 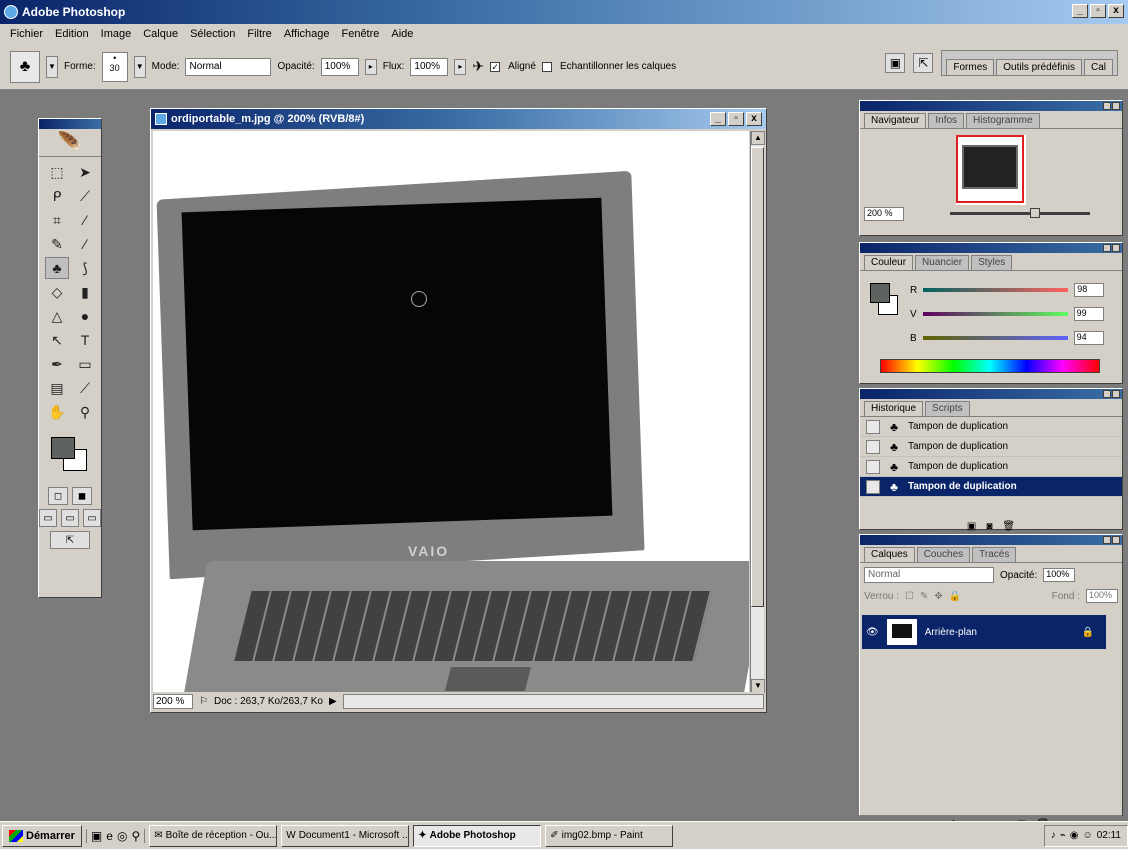 I want to click on visibility-eye-icon: 👁, so click(x=872, y=632).